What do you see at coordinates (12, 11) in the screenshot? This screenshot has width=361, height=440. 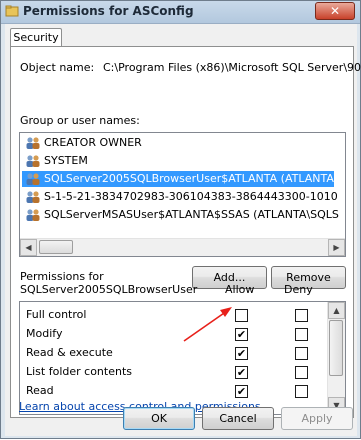 I see `folder-icon` at bounding box center [12, 11].